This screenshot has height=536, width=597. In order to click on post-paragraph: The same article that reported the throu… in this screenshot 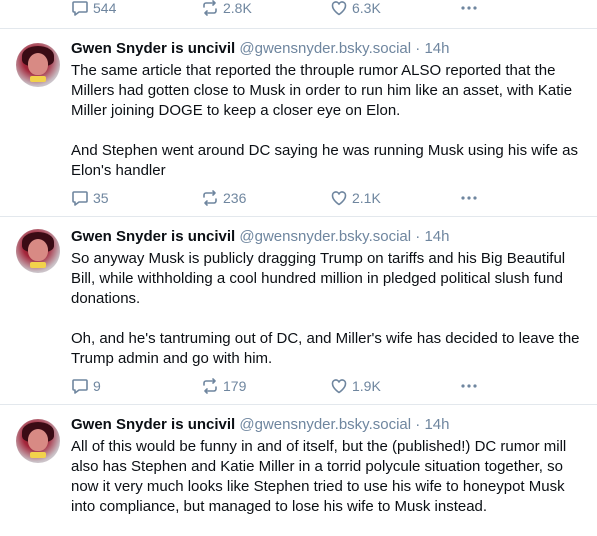, I will do `click(322, 90)`.